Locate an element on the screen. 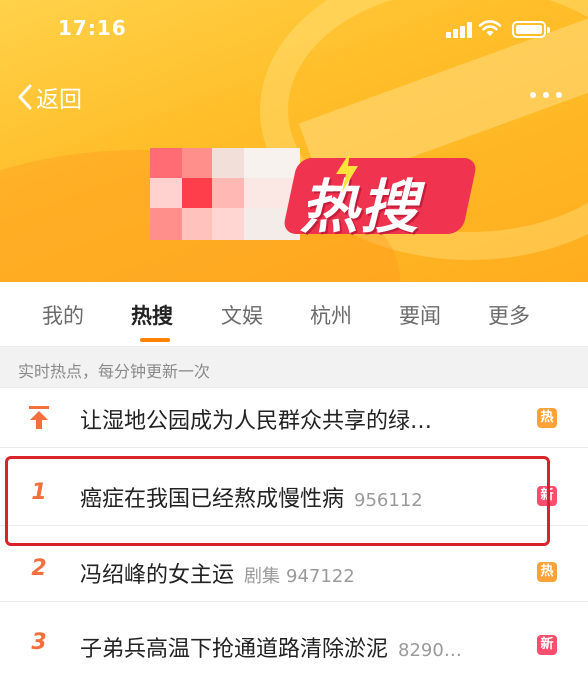  tab-entertainment: 文娱 is located at coordinates (242, 315).